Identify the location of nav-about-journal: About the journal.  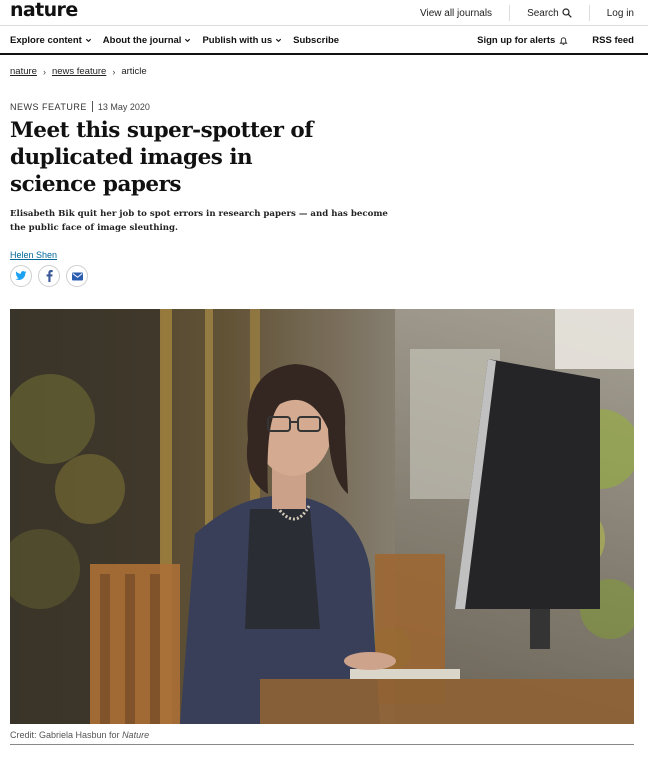
(147, 40).